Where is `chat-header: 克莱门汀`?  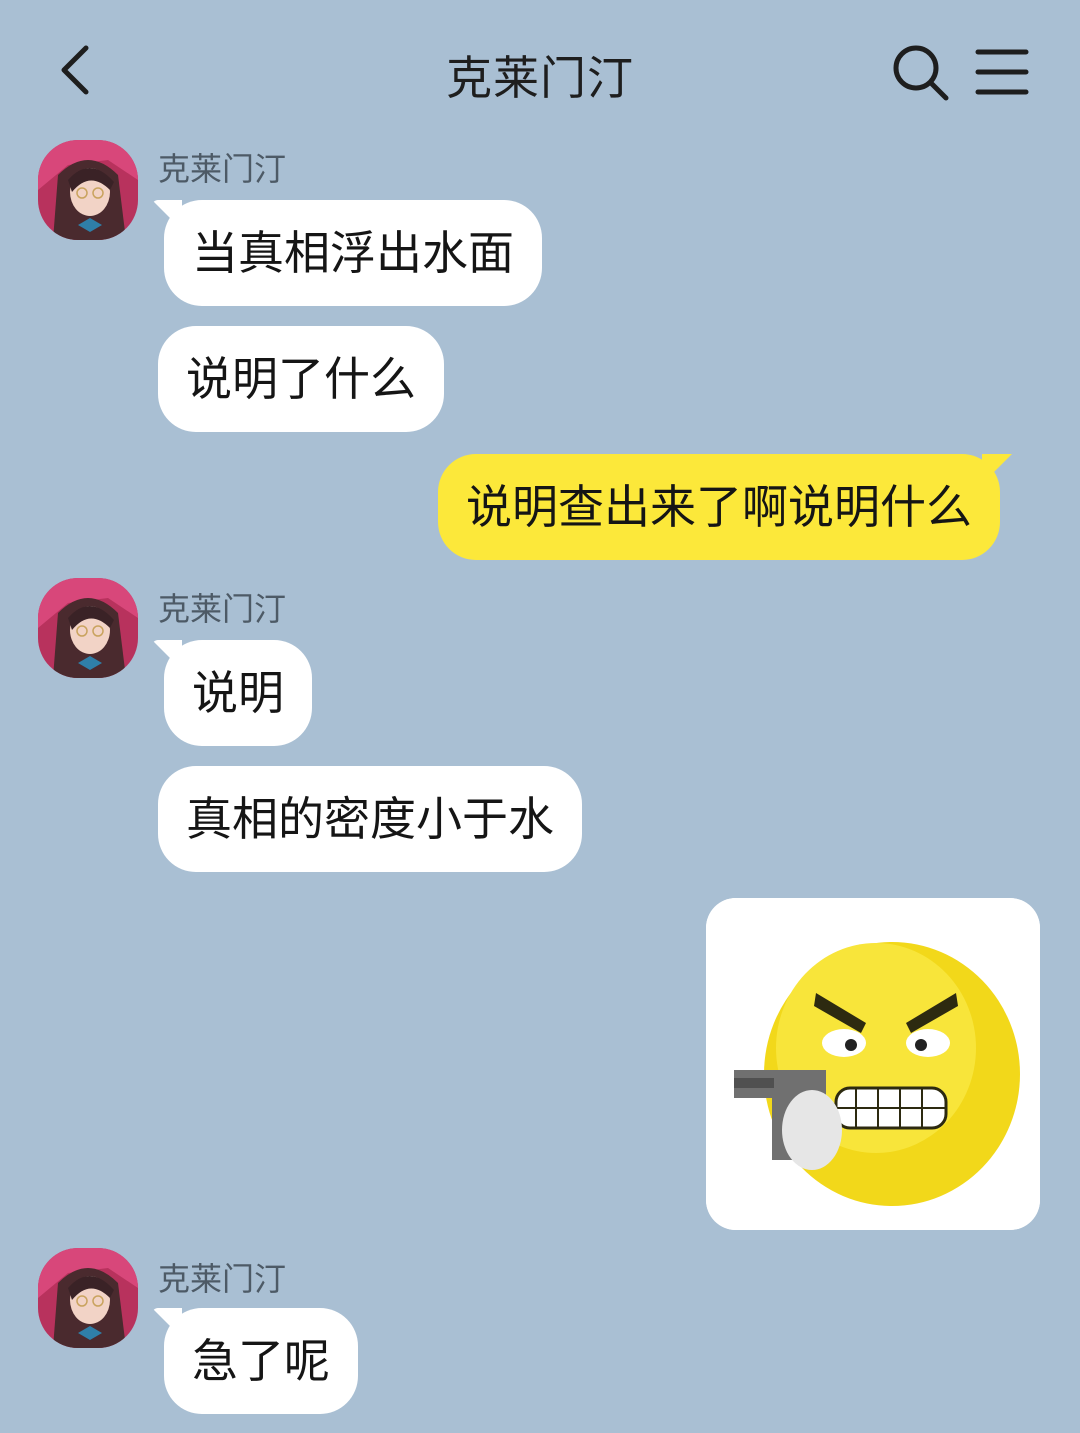 chat-header: 克莱门汀 is located at coordinates (540, 70).